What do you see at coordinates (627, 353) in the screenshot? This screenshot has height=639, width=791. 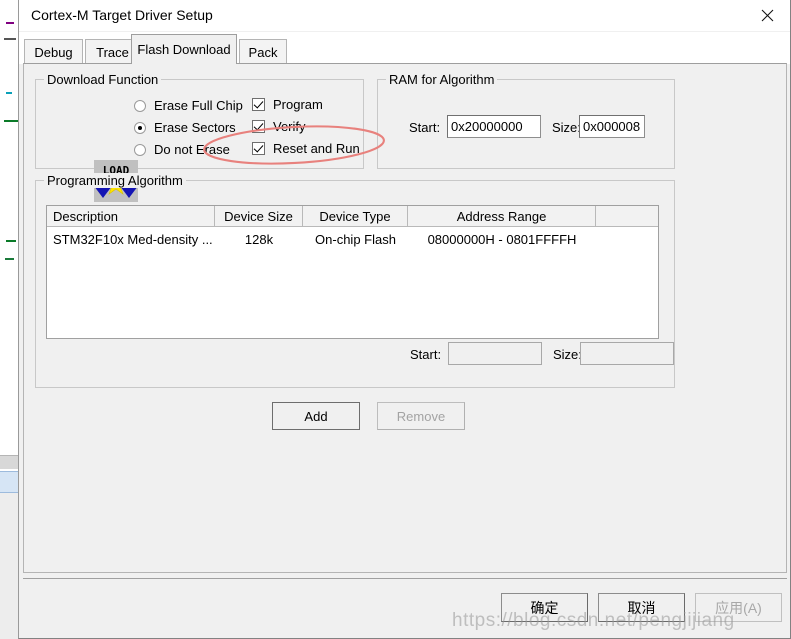 I see `algo-size-input` at bounding box center [627, 353].